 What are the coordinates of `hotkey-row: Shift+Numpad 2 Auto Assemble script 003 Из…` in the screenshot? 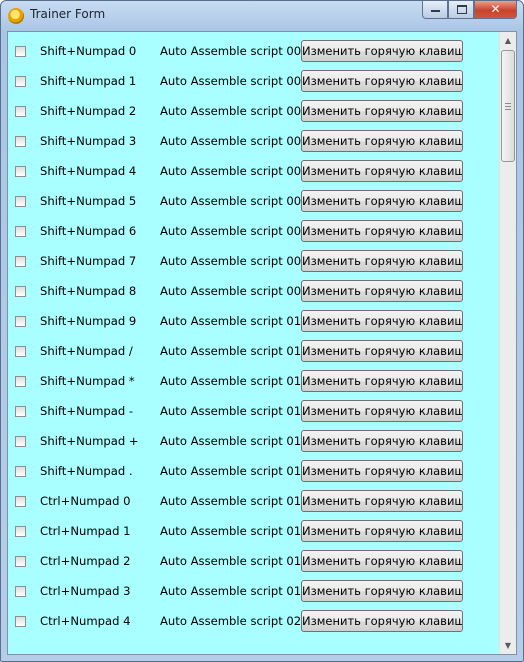 It's located at (254, 111).